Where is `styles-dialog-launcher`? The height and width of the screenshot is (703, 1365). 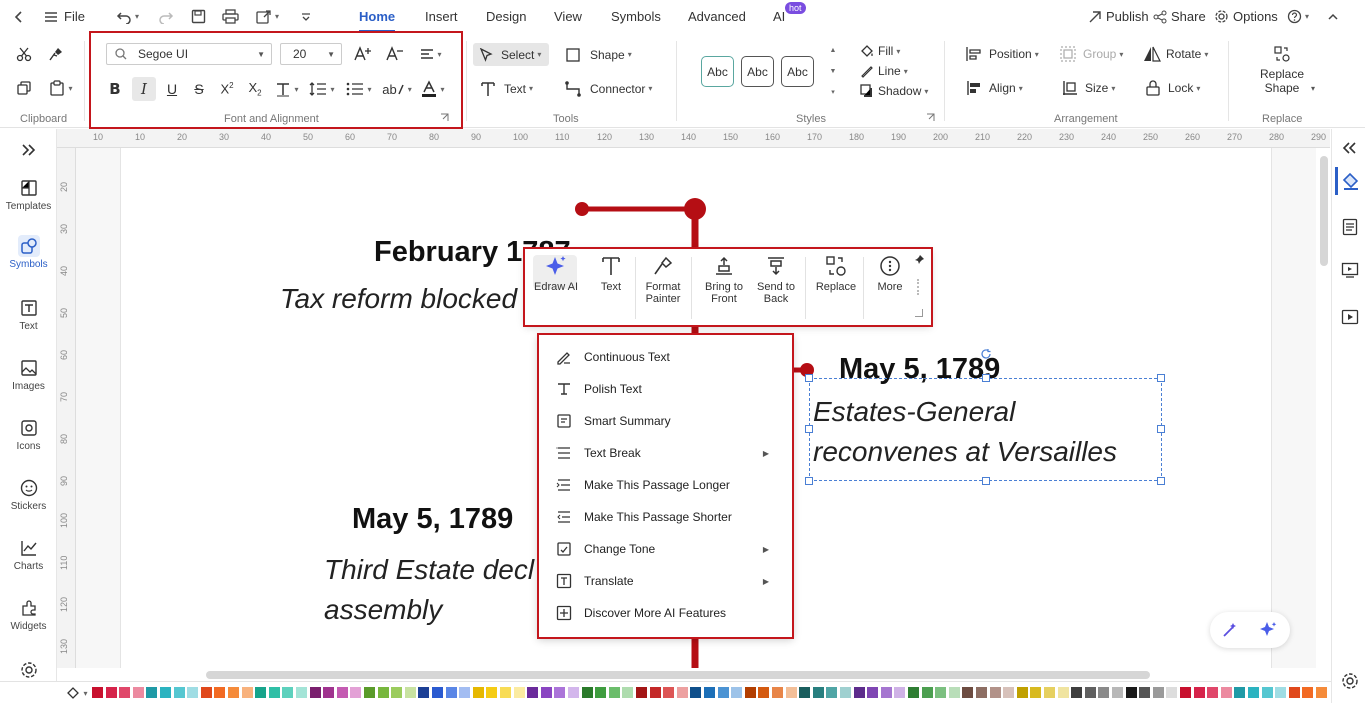
styles-dialog-launcher is located at coordinates (930, 117).